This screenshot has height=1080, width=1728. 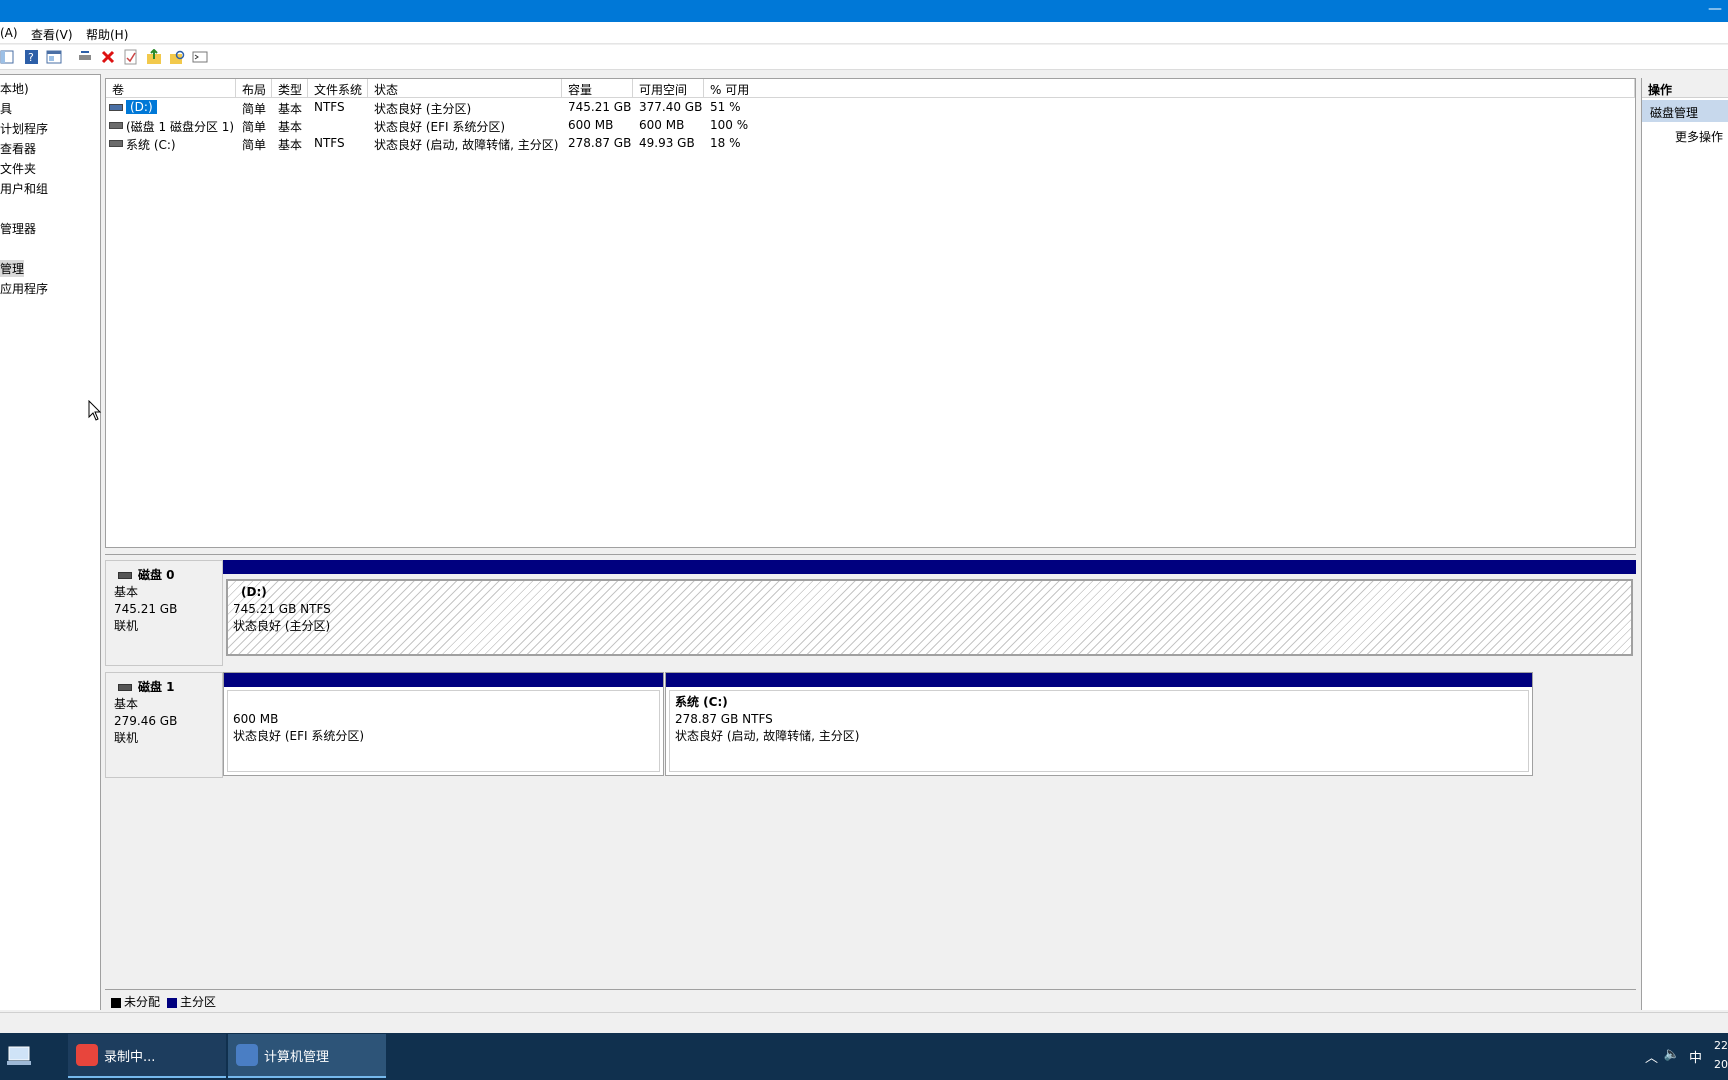 What do you see at coordinates (12, 268) in the screenshot?
I see `tree-item-disk-management: 管理` at bounding box center [12, 268].